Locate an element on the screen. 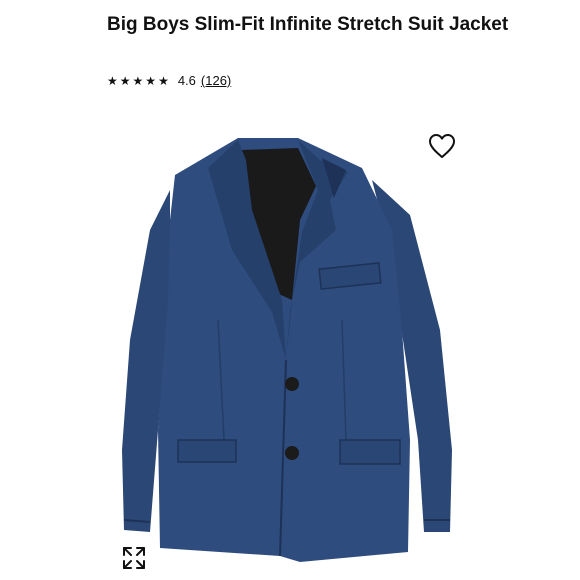 The image size is (580, 580). rating-stars: ★ ★ ★ ★ ★ is located at coordinates (138, 81).